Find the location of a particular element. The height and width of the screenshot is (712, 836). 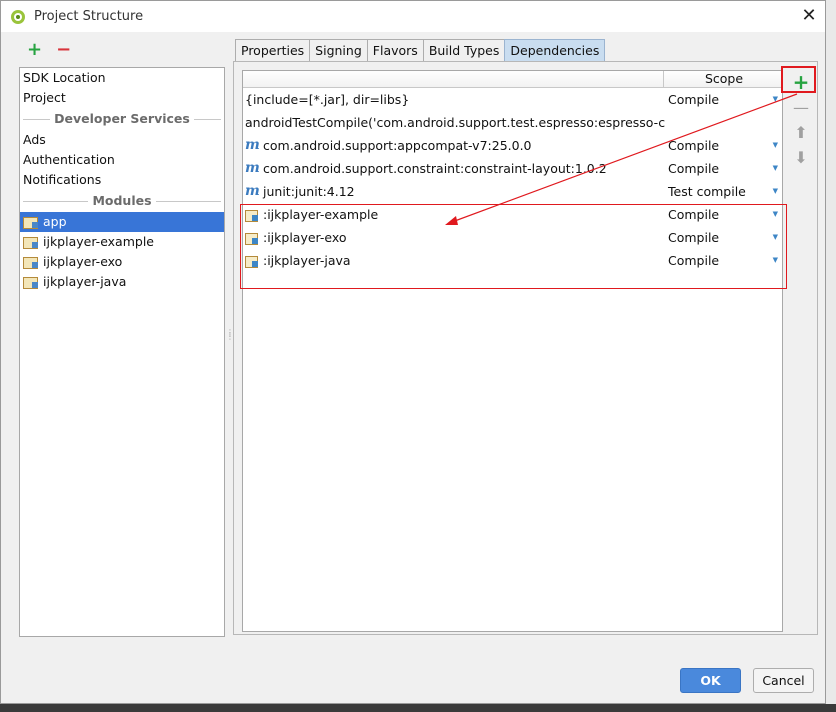

module-item-ijkplayer-java: ijkplayer-java is located at coordinates (122, 282).